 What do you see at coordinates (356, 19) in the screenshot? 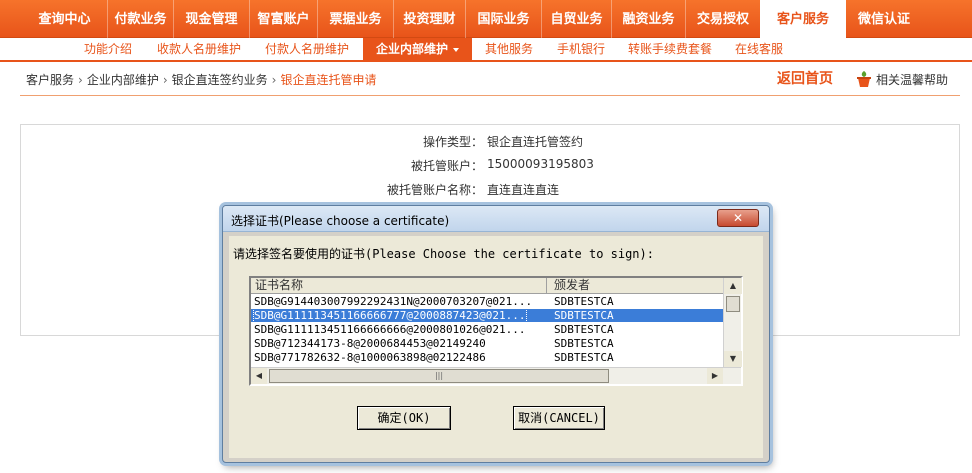
I see `tab-bill: 票据业务` at bounding box center [356, 19].